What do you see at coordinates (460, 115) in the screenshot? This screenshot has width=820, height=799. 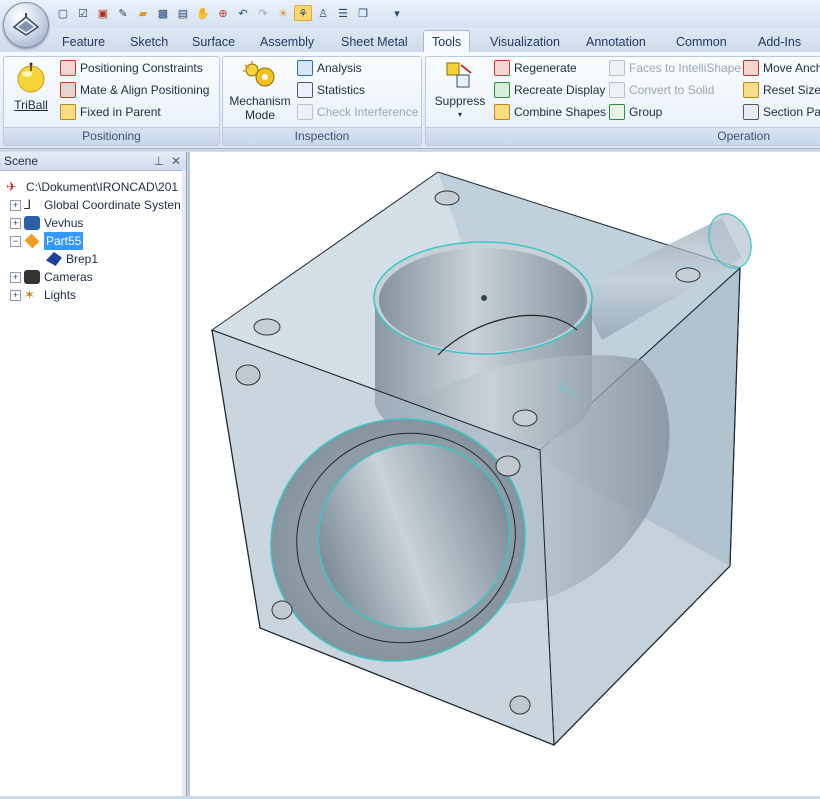 I see `suppress-dropdown-icon: ▾` at bounding box center [460, 115].